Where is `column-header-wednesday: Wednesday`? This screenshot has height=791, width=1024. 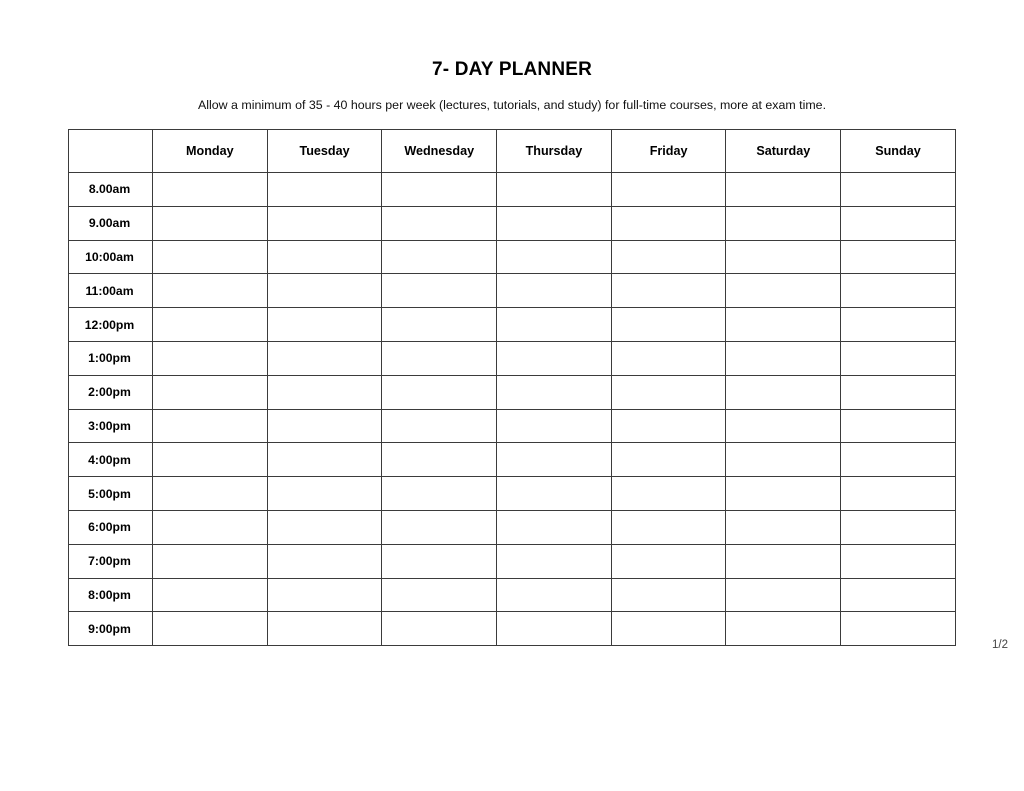
column-header-wednesday: Wednesday is located at coordinates (439, 151).